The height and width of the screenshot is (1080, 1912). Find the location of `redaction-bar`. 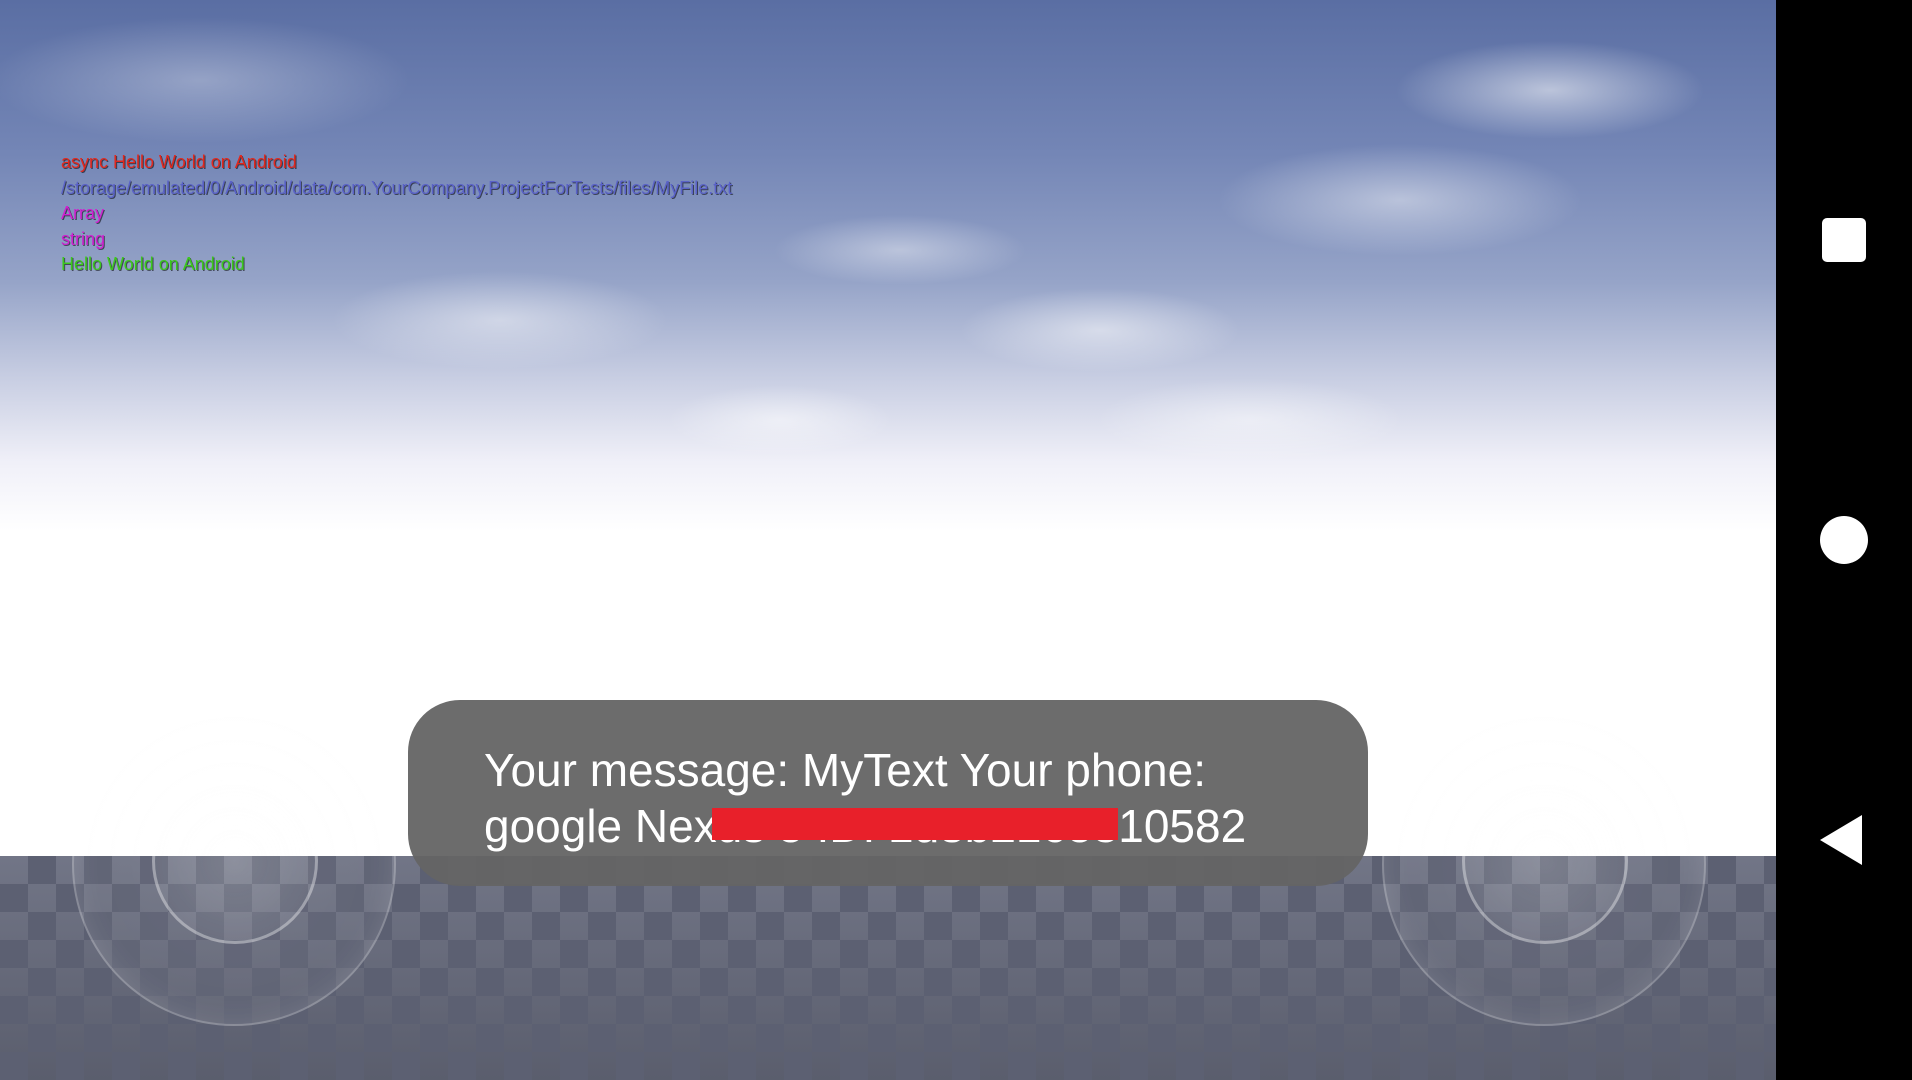

redaction-bar is located at coordinates (915, 824).